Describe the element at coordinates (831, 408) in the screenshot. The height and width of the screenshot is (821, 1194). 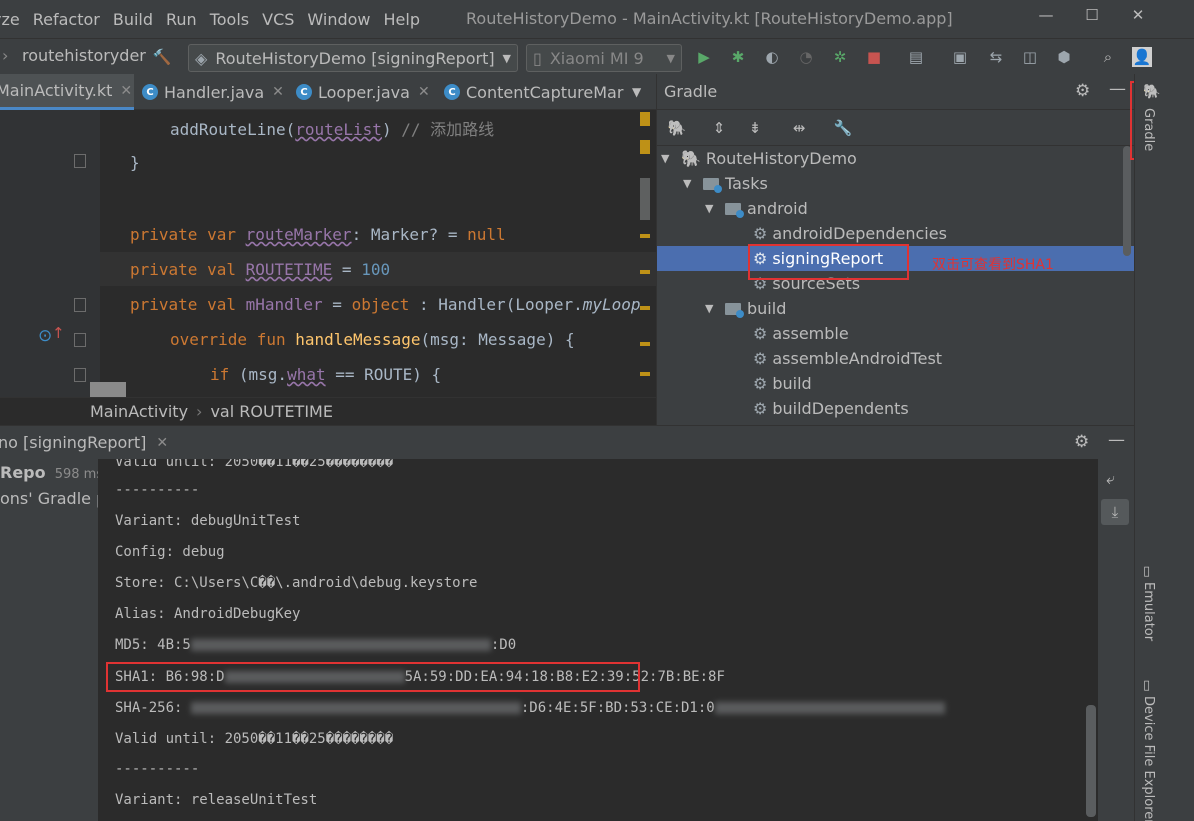
I see `tree-item-builddependents: ⚙ buildDependents` at that location.